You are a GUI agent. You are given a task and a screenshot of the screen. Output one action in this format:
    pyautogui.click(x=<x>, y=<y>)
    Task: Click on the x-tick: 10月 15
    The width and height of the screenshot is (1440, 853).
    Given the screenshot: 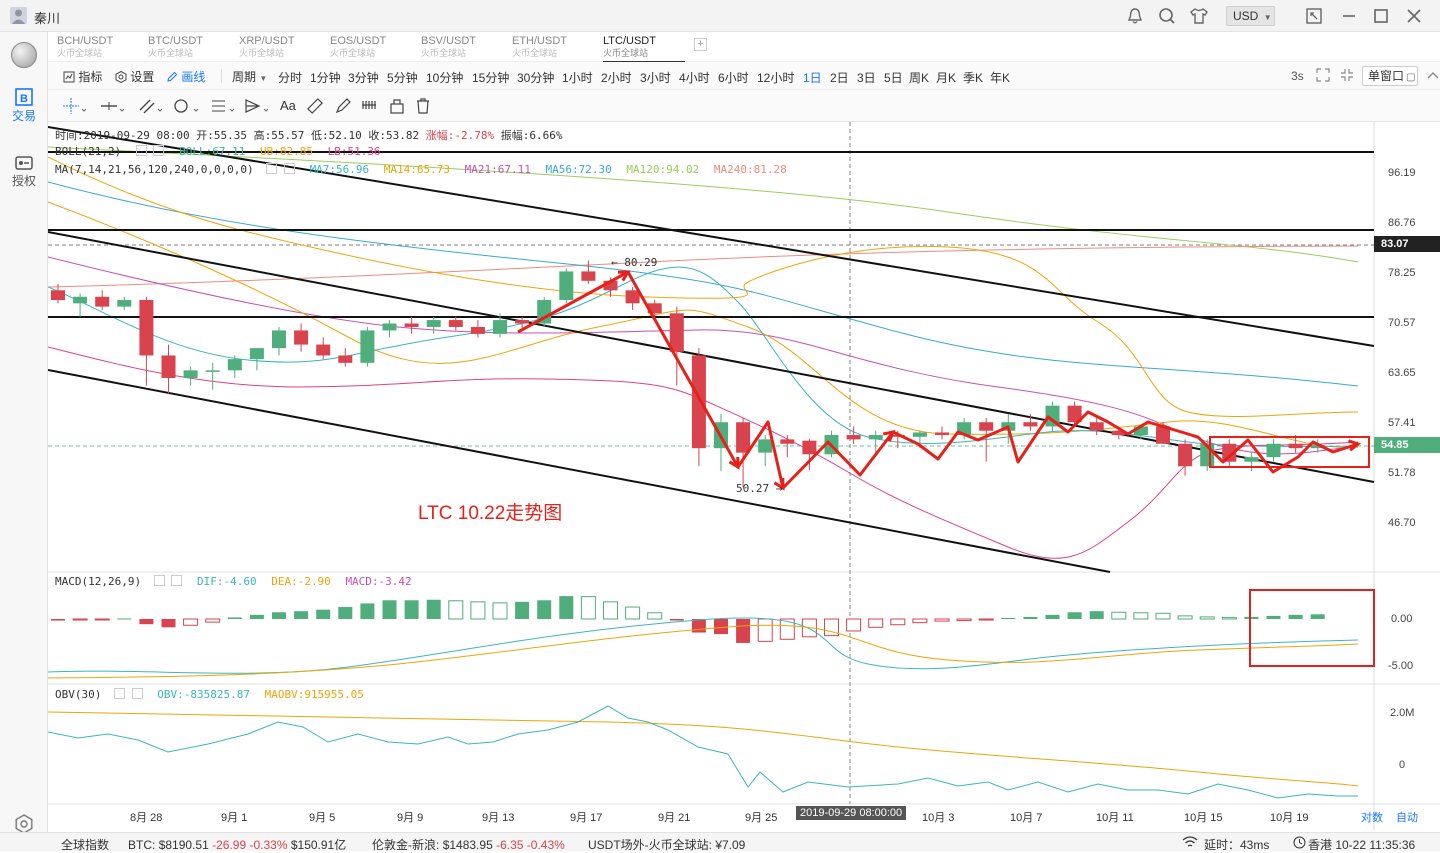 What is the action you would take?
    pyautogui.click(x=1203, y=818)
    